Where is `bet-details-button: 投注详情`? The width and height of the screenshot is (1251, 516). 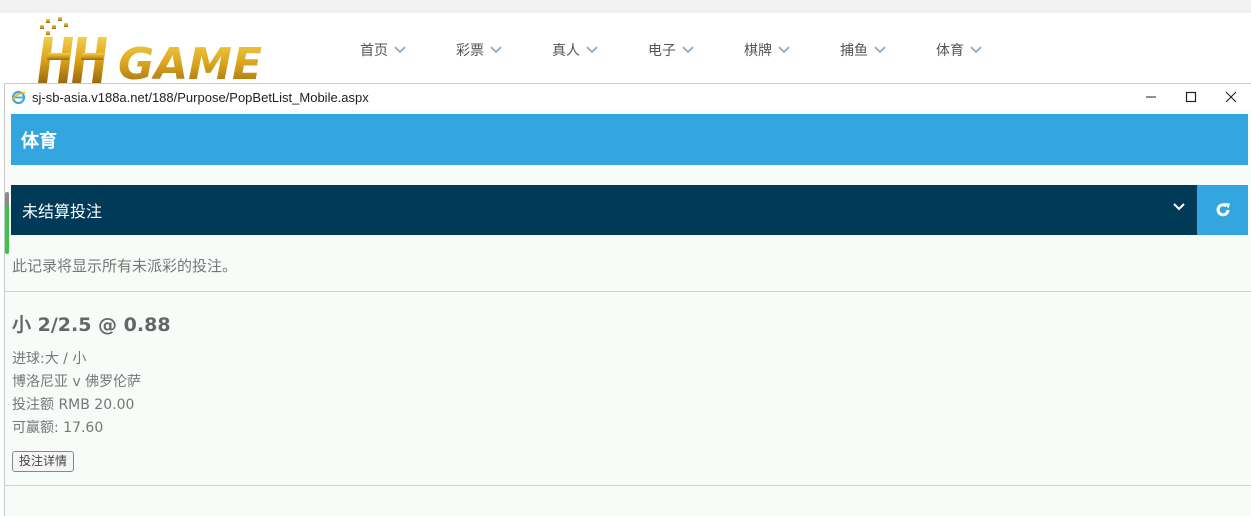
bet-details-button: 投注详情 is located at coordinates (43, 461).